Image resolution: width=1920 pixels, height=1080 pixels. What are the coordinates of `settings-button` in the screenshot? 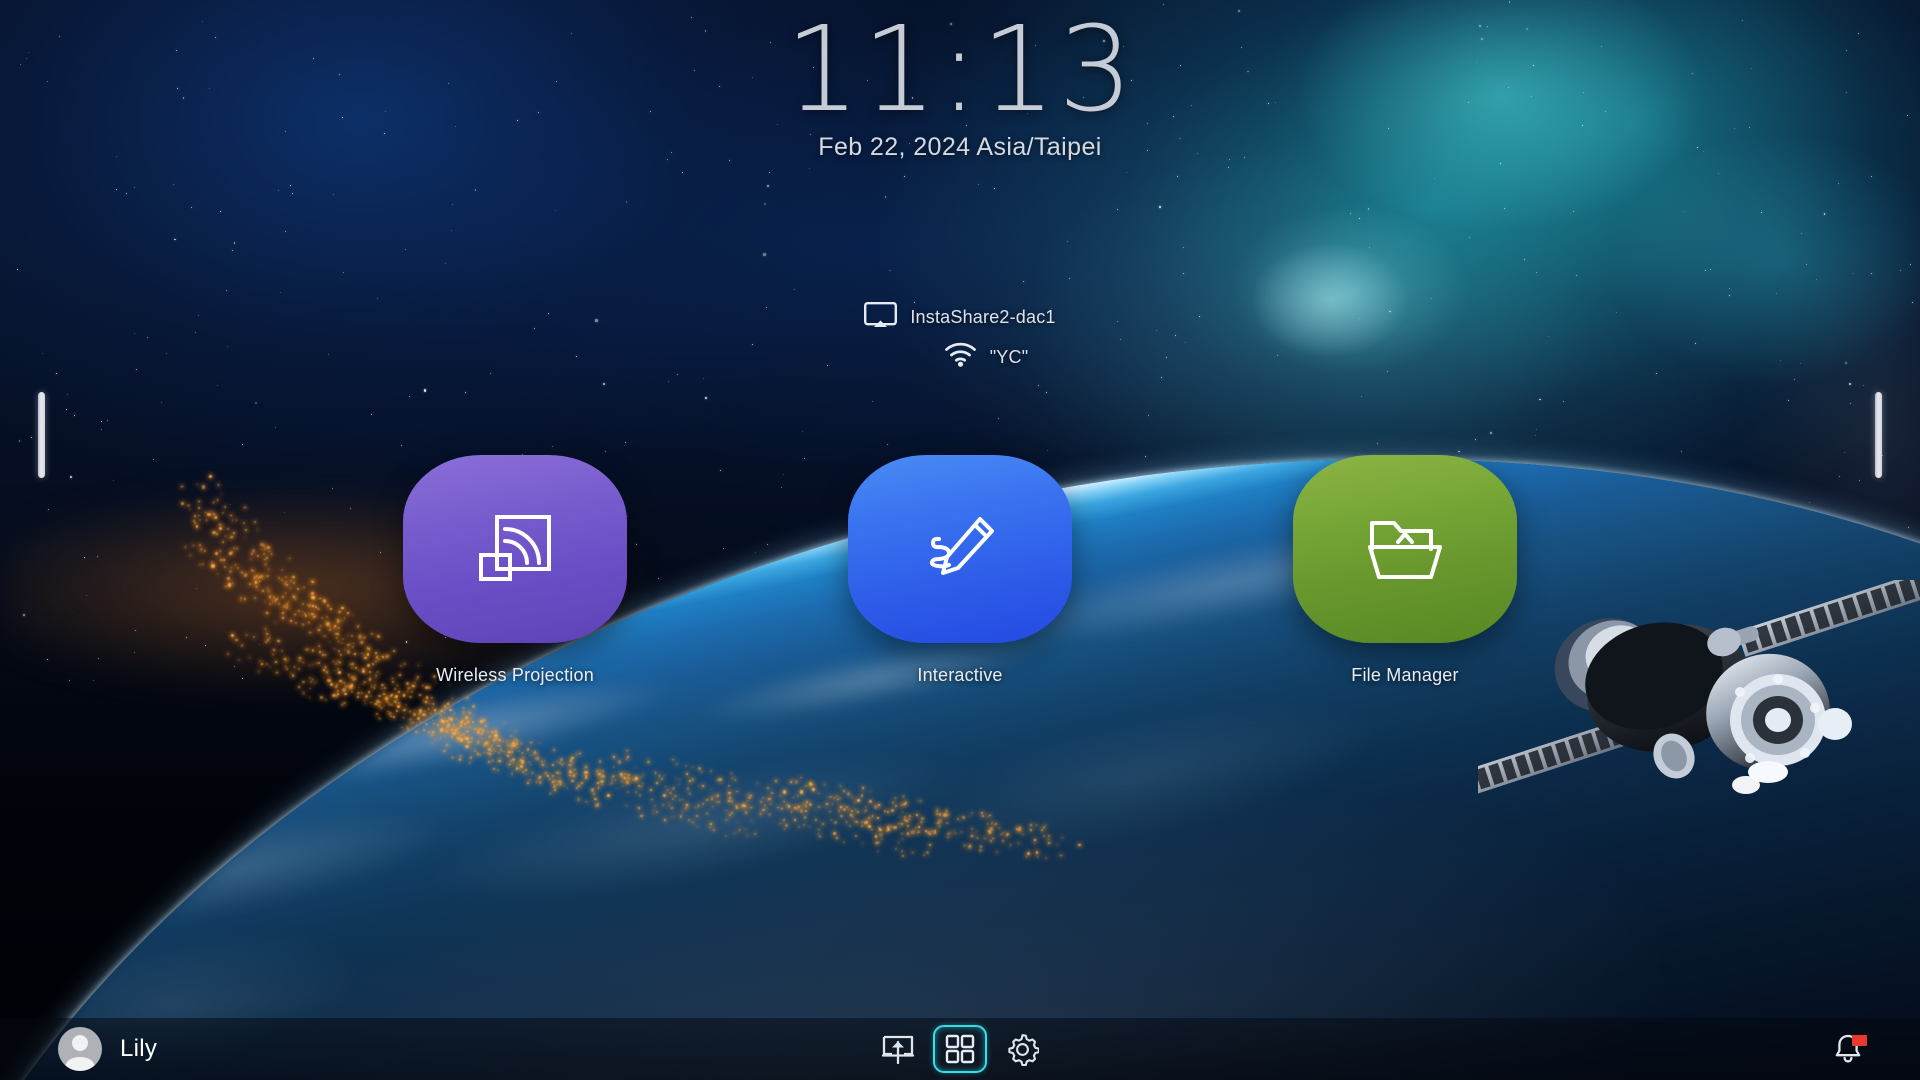 It's located at (1022, 1049).